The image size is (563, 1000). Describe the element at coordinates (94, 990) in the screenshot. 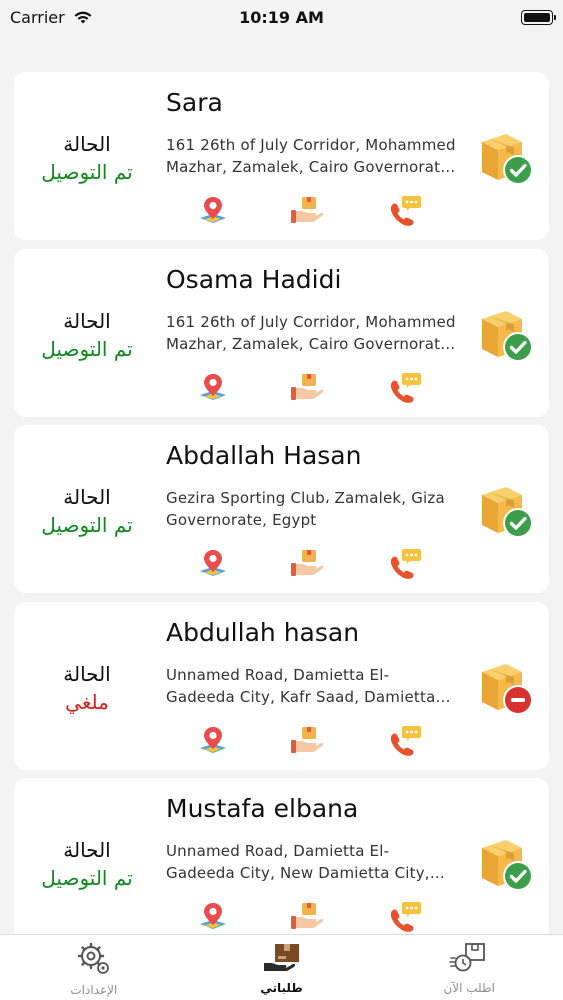

I see `tab-label: الإعدادات` at that location.